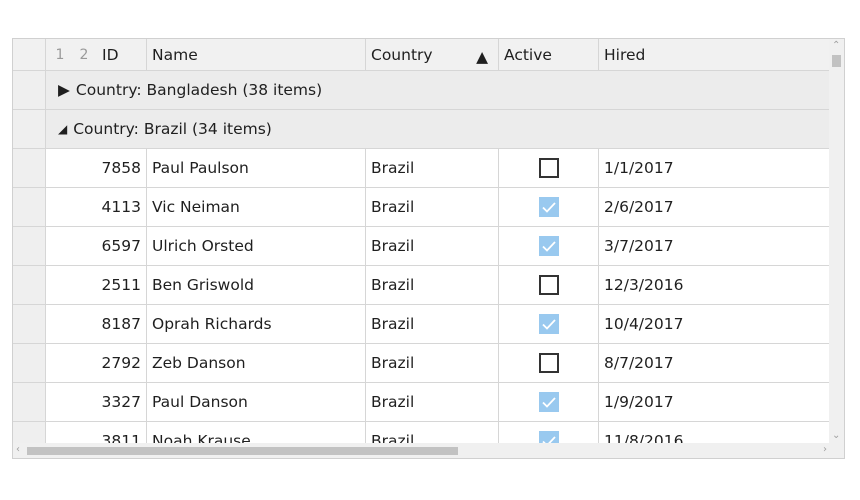 The image size is (860, 500). What do you see at coordinates (836, 46) in the screenshot?
I see `scroll-up-icon: ⌃` at bounding box center [836, 46].